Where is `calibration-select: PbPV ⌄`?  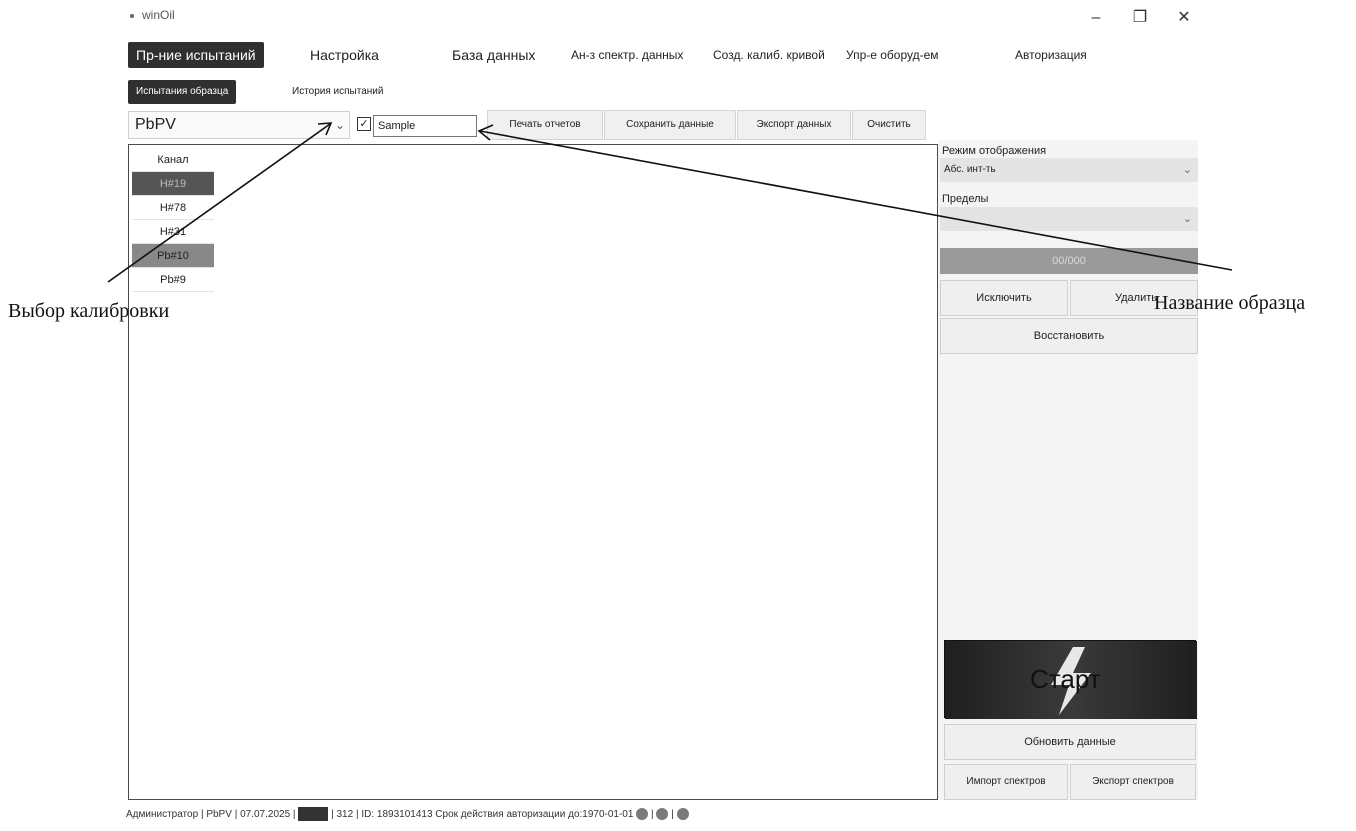 calibration-select: PbPV ⌄ is located at coordinates (239, 125).